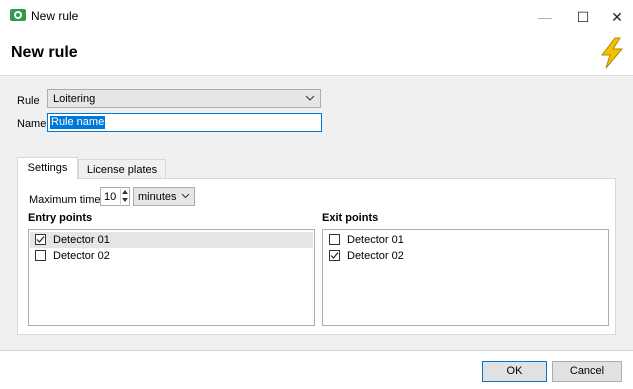  I want to click on rule-label: Rule, so click(28, 101).